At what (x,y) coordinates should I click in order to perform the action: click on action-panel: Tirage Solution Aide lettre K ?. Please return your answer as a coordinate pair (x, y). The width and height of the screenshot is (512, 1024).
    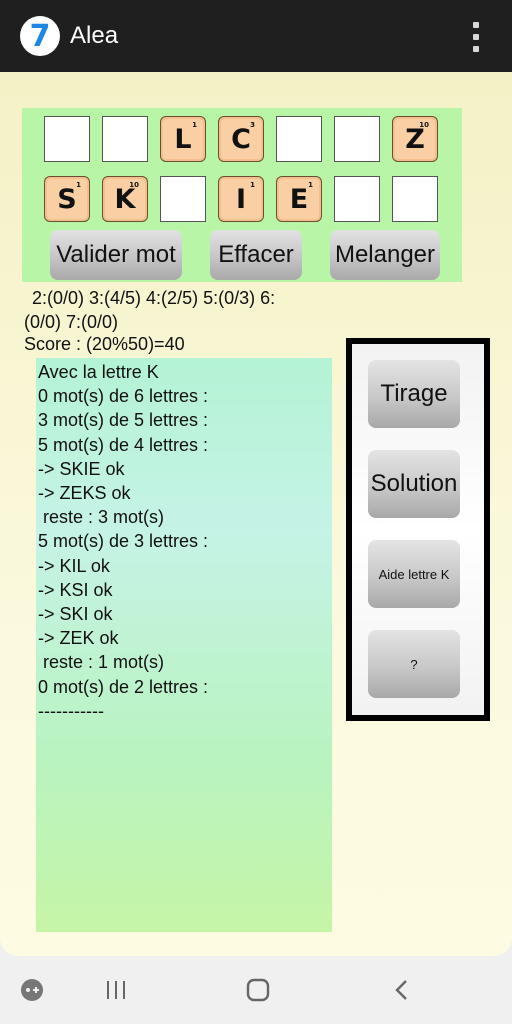
    Looking at the image, I should click on (418, 529).